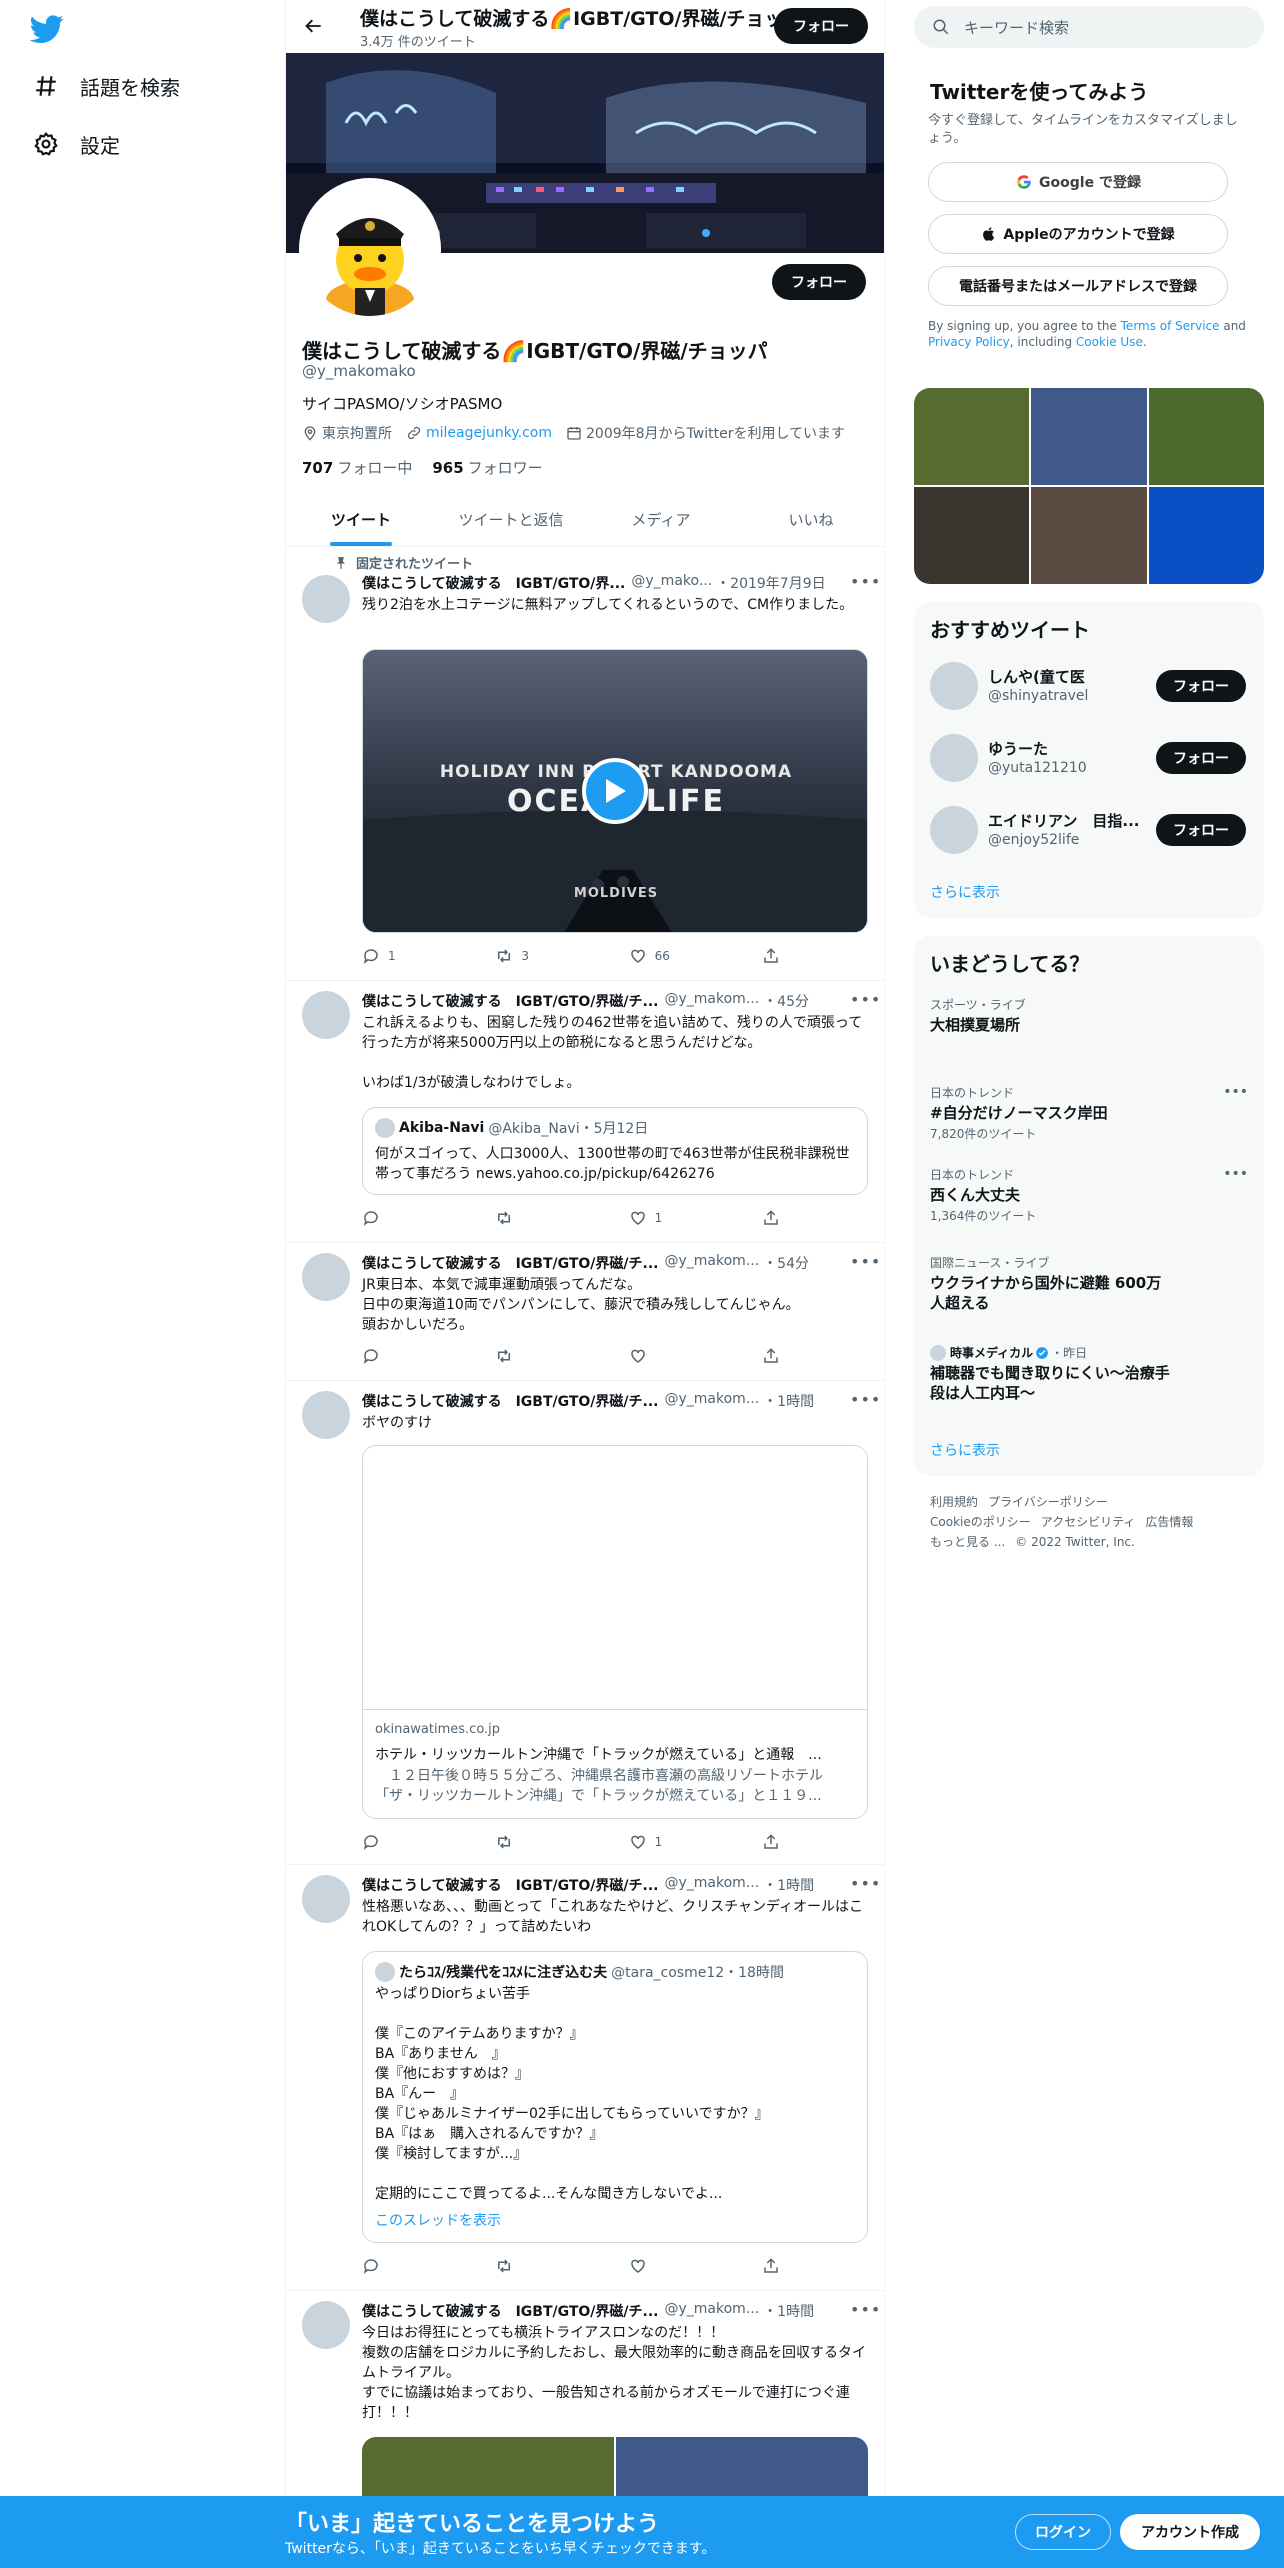 This screenshot has height=2568, width=1284. I want to click on link-text: mileagejunky.com, so click(489, 433).